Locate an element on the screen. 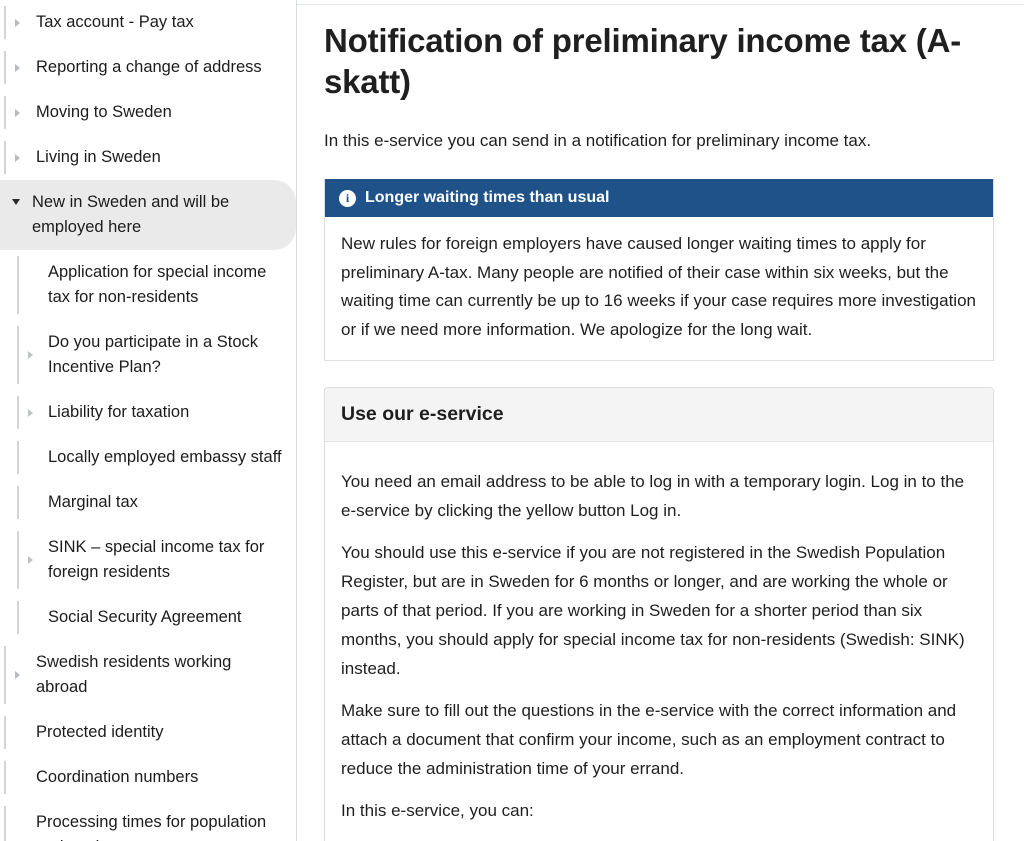 This screenshot has height=841, width=1024. sidebar-item-locally-employed-embassy-staff: Locally employed embassy staff is located at coordinates (148, 457).